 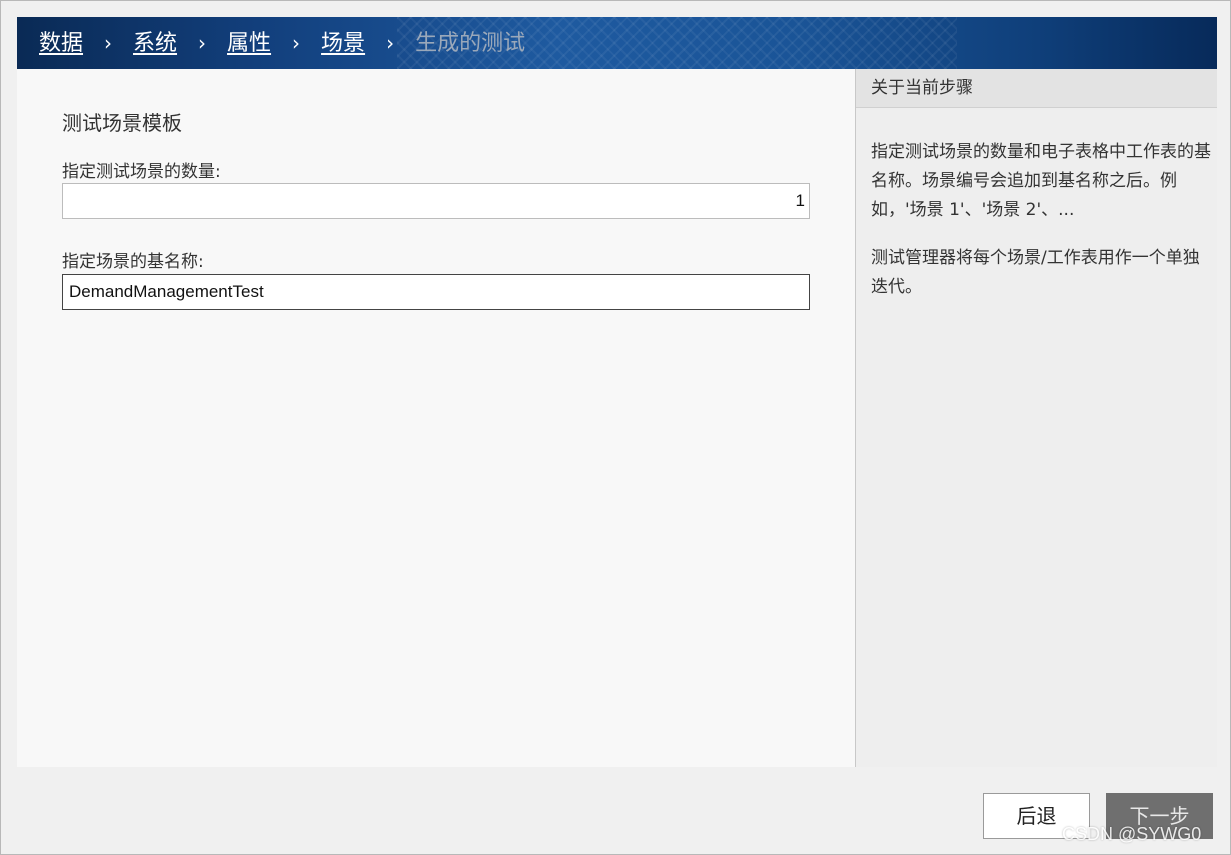 What do you see at coordinates (617, 43) in the screenshot?
I see `breadcrumb-bar: 数据 › 系统 › 属性 › 场景 › 生成的测试` at bounding box center [617, 43].